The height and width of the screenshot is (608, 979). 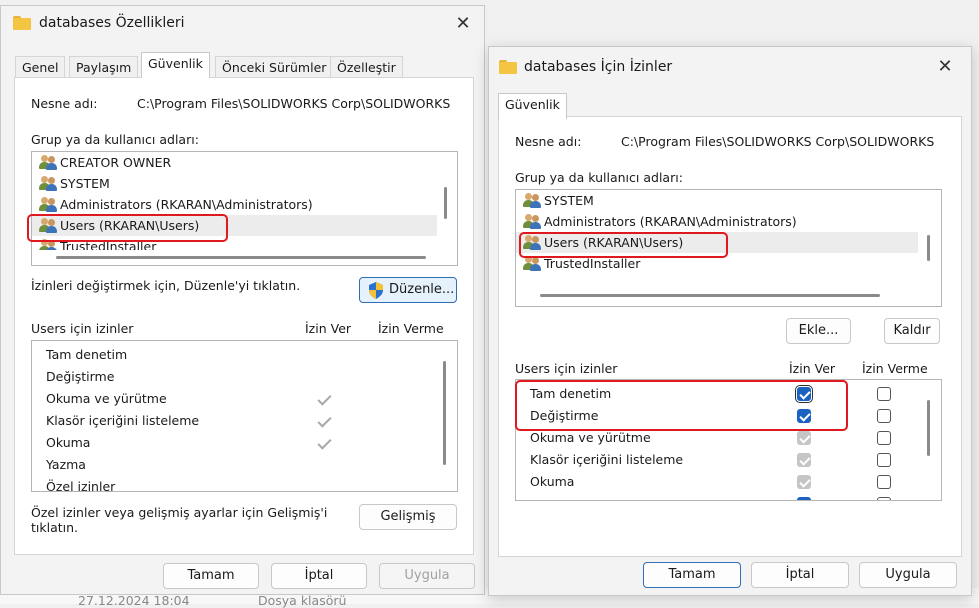 What do you see at coordinates (884, 460) in the screenshot?
I see `deny-list-folder-checkbox` at bounding box center [884, 460].